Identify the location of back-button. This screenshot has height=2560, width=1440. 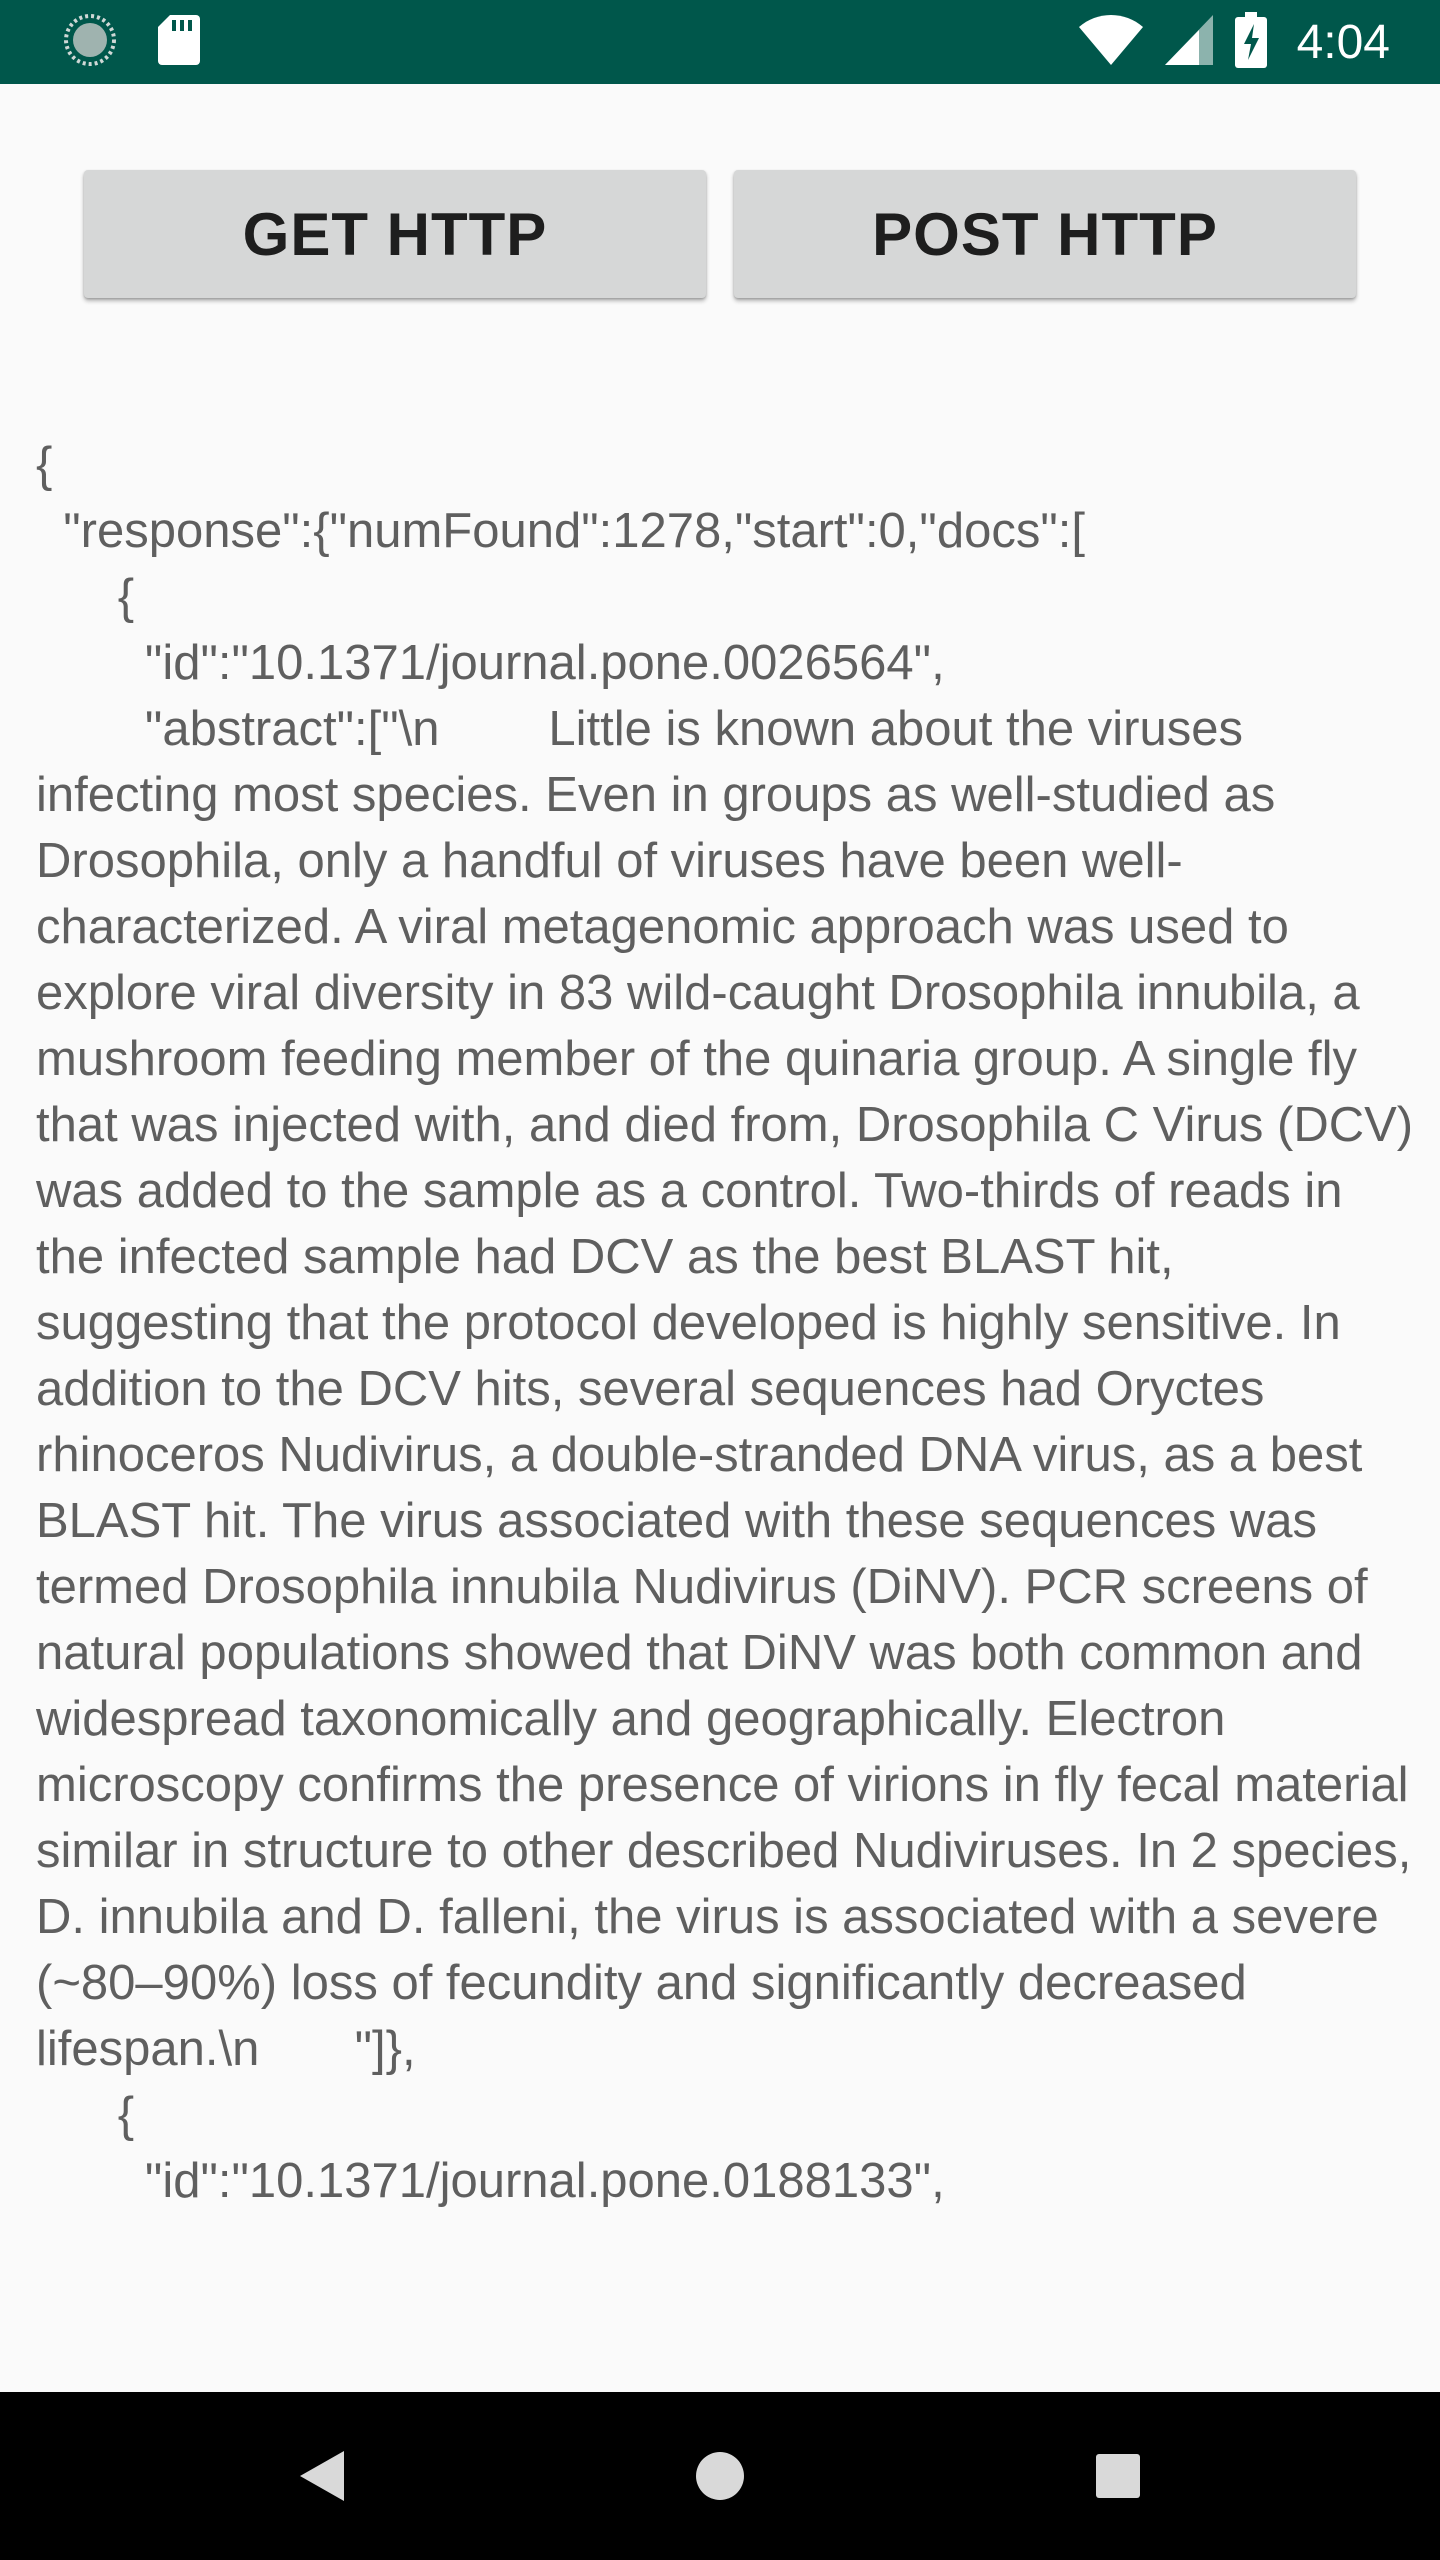
(322, 2476).